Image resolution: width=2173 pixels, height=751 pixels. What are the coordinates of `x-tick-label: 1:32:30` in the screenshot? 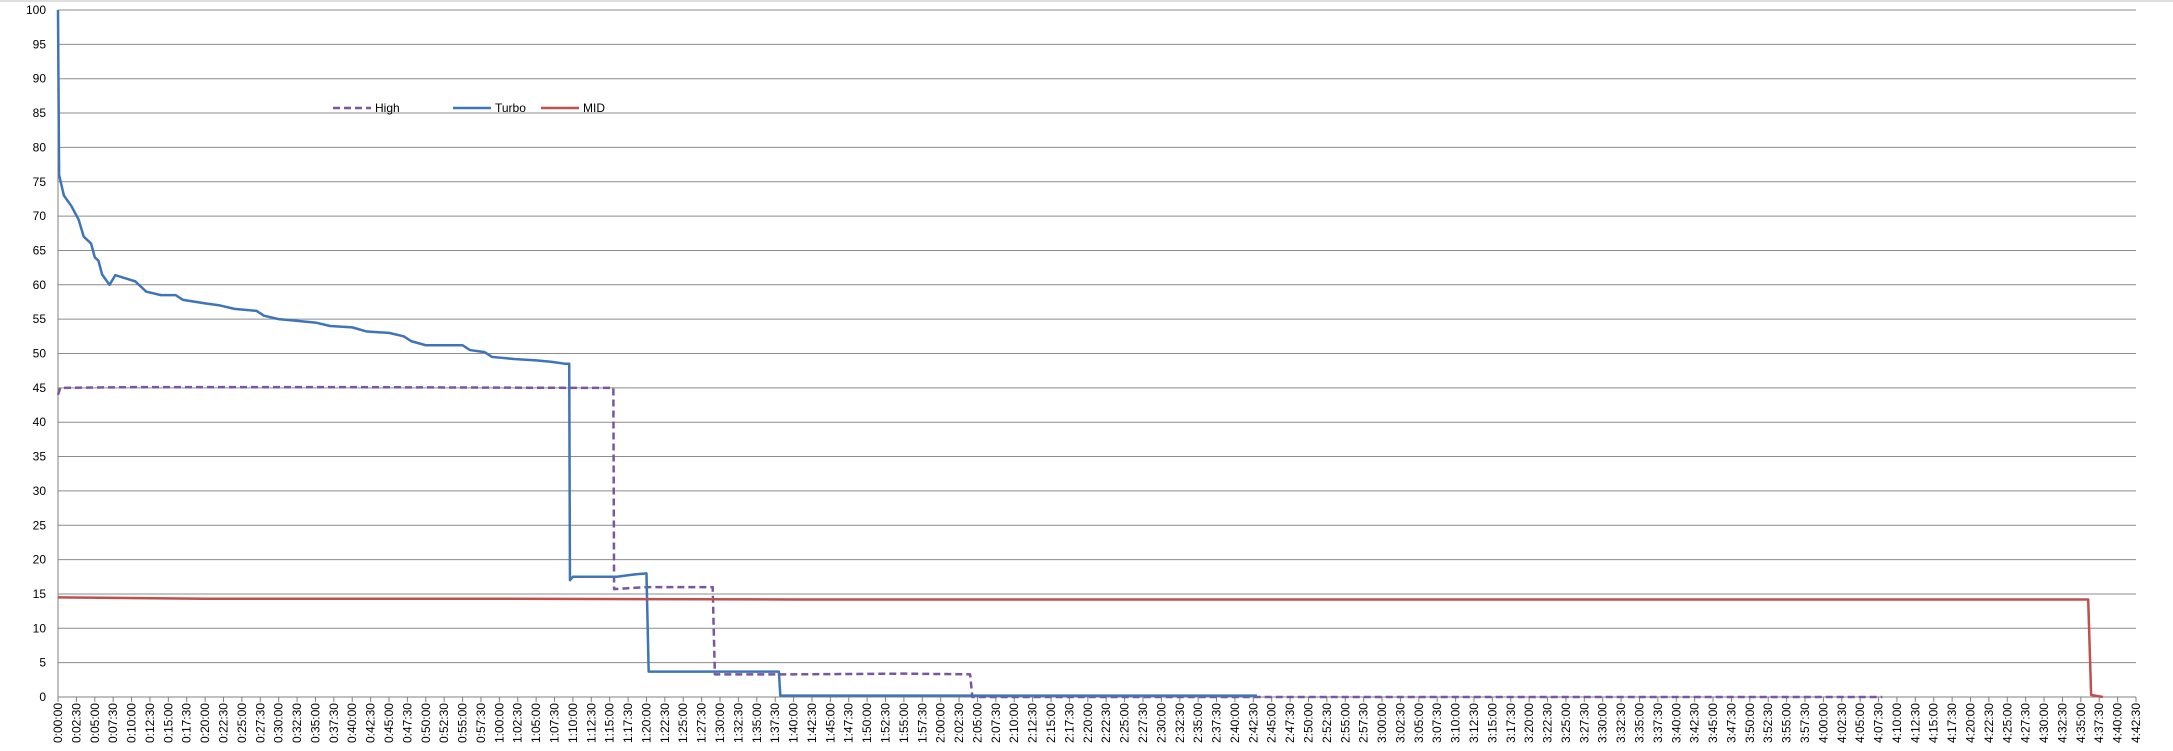 It's located at (738, 723).